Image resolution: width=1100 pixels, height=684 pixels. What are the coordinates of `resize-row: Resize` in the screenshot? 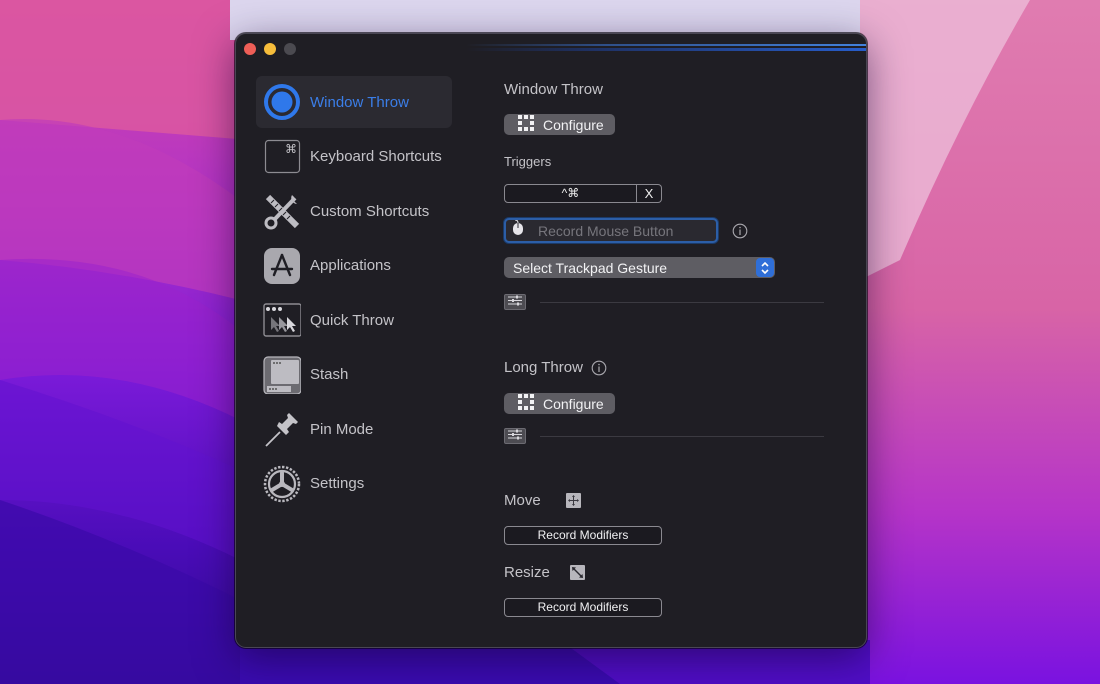 It's located at (544, 572).